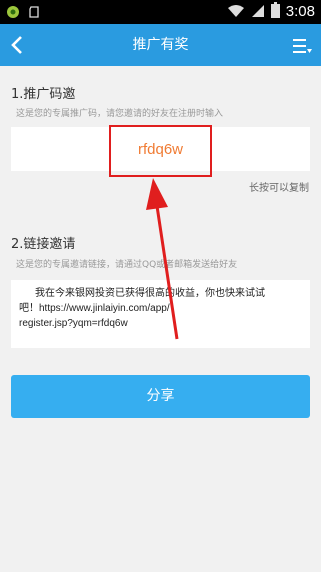  I want to click on notification-icon, so click(13, 13).